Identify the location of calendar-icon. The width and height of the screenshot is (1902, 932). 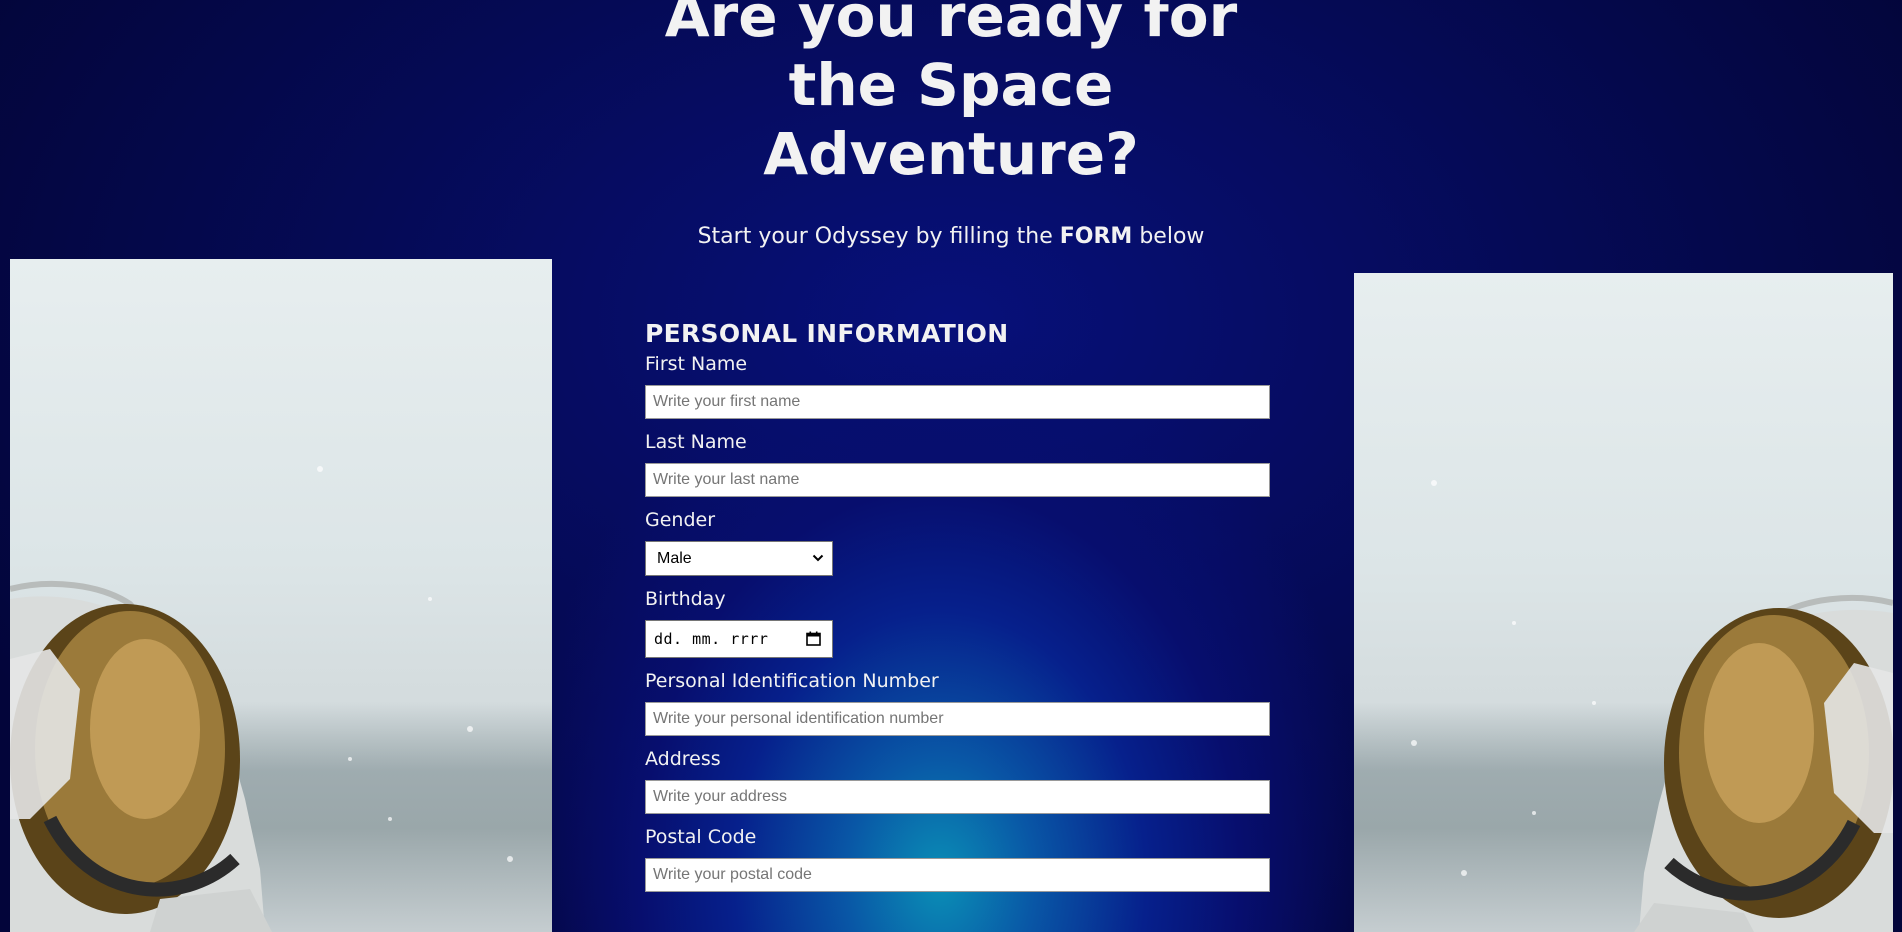
(813, 638).